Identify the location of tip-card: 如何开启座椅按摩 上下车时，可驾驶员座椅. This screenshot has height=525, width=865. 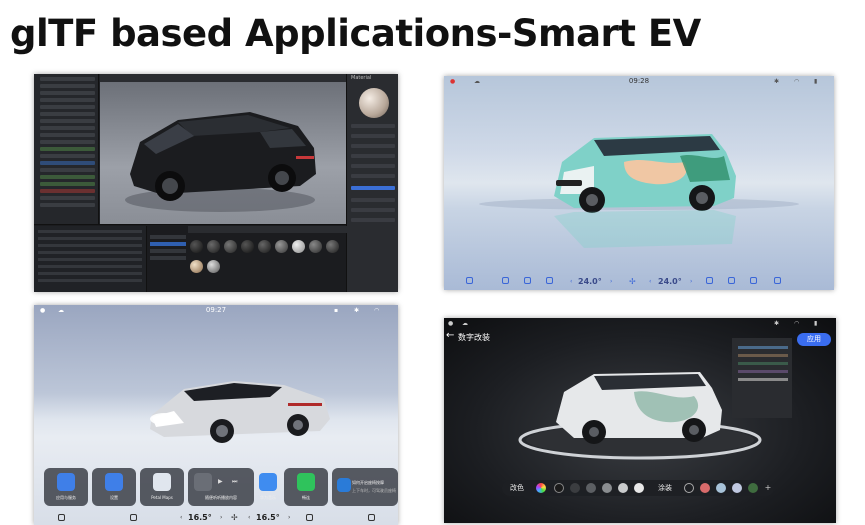
(365, 487).